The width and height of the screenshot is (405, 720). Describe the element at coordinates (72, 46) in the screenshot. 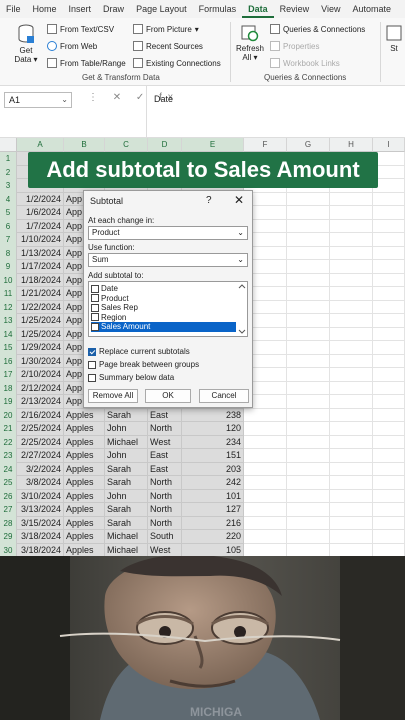

I see `from-web-button: From Web` at that location.